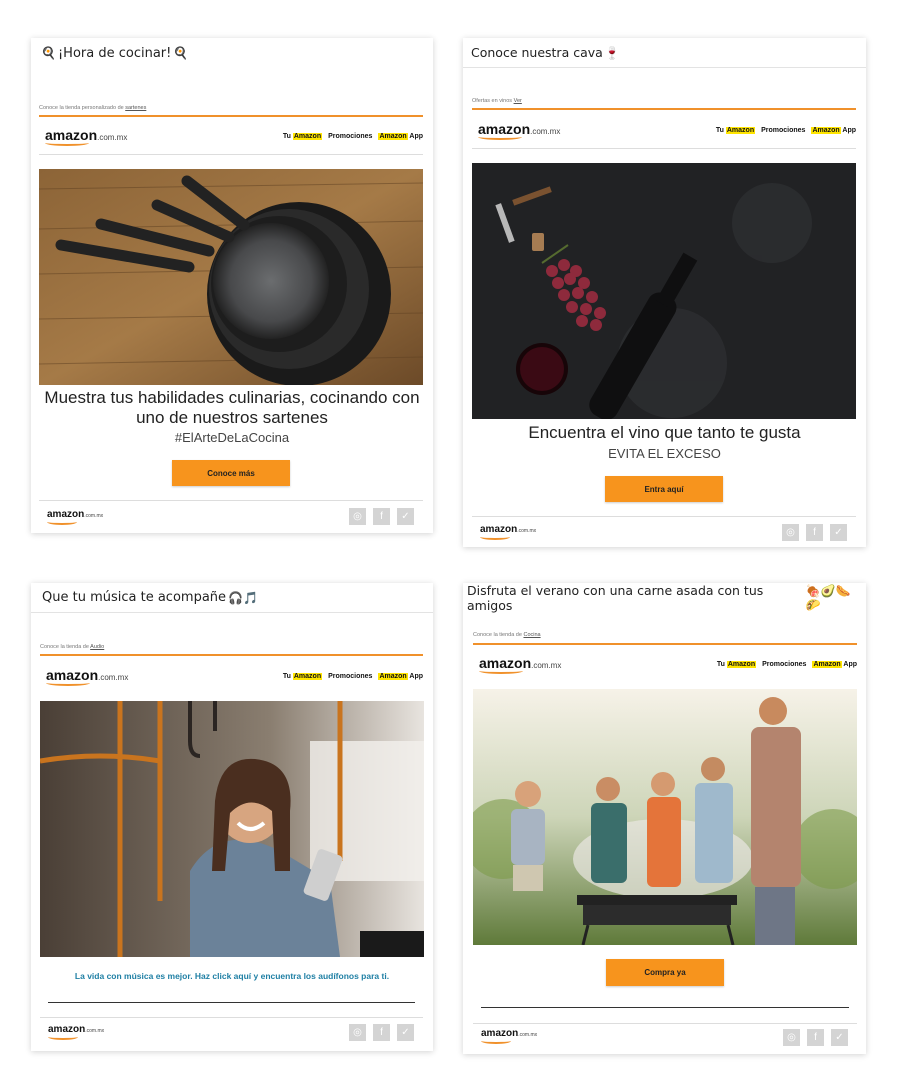 This screenshot has width=900, height=1091. I want to click on headphones-music-emoji-icon: 🎧🎵, so click(243, 597).